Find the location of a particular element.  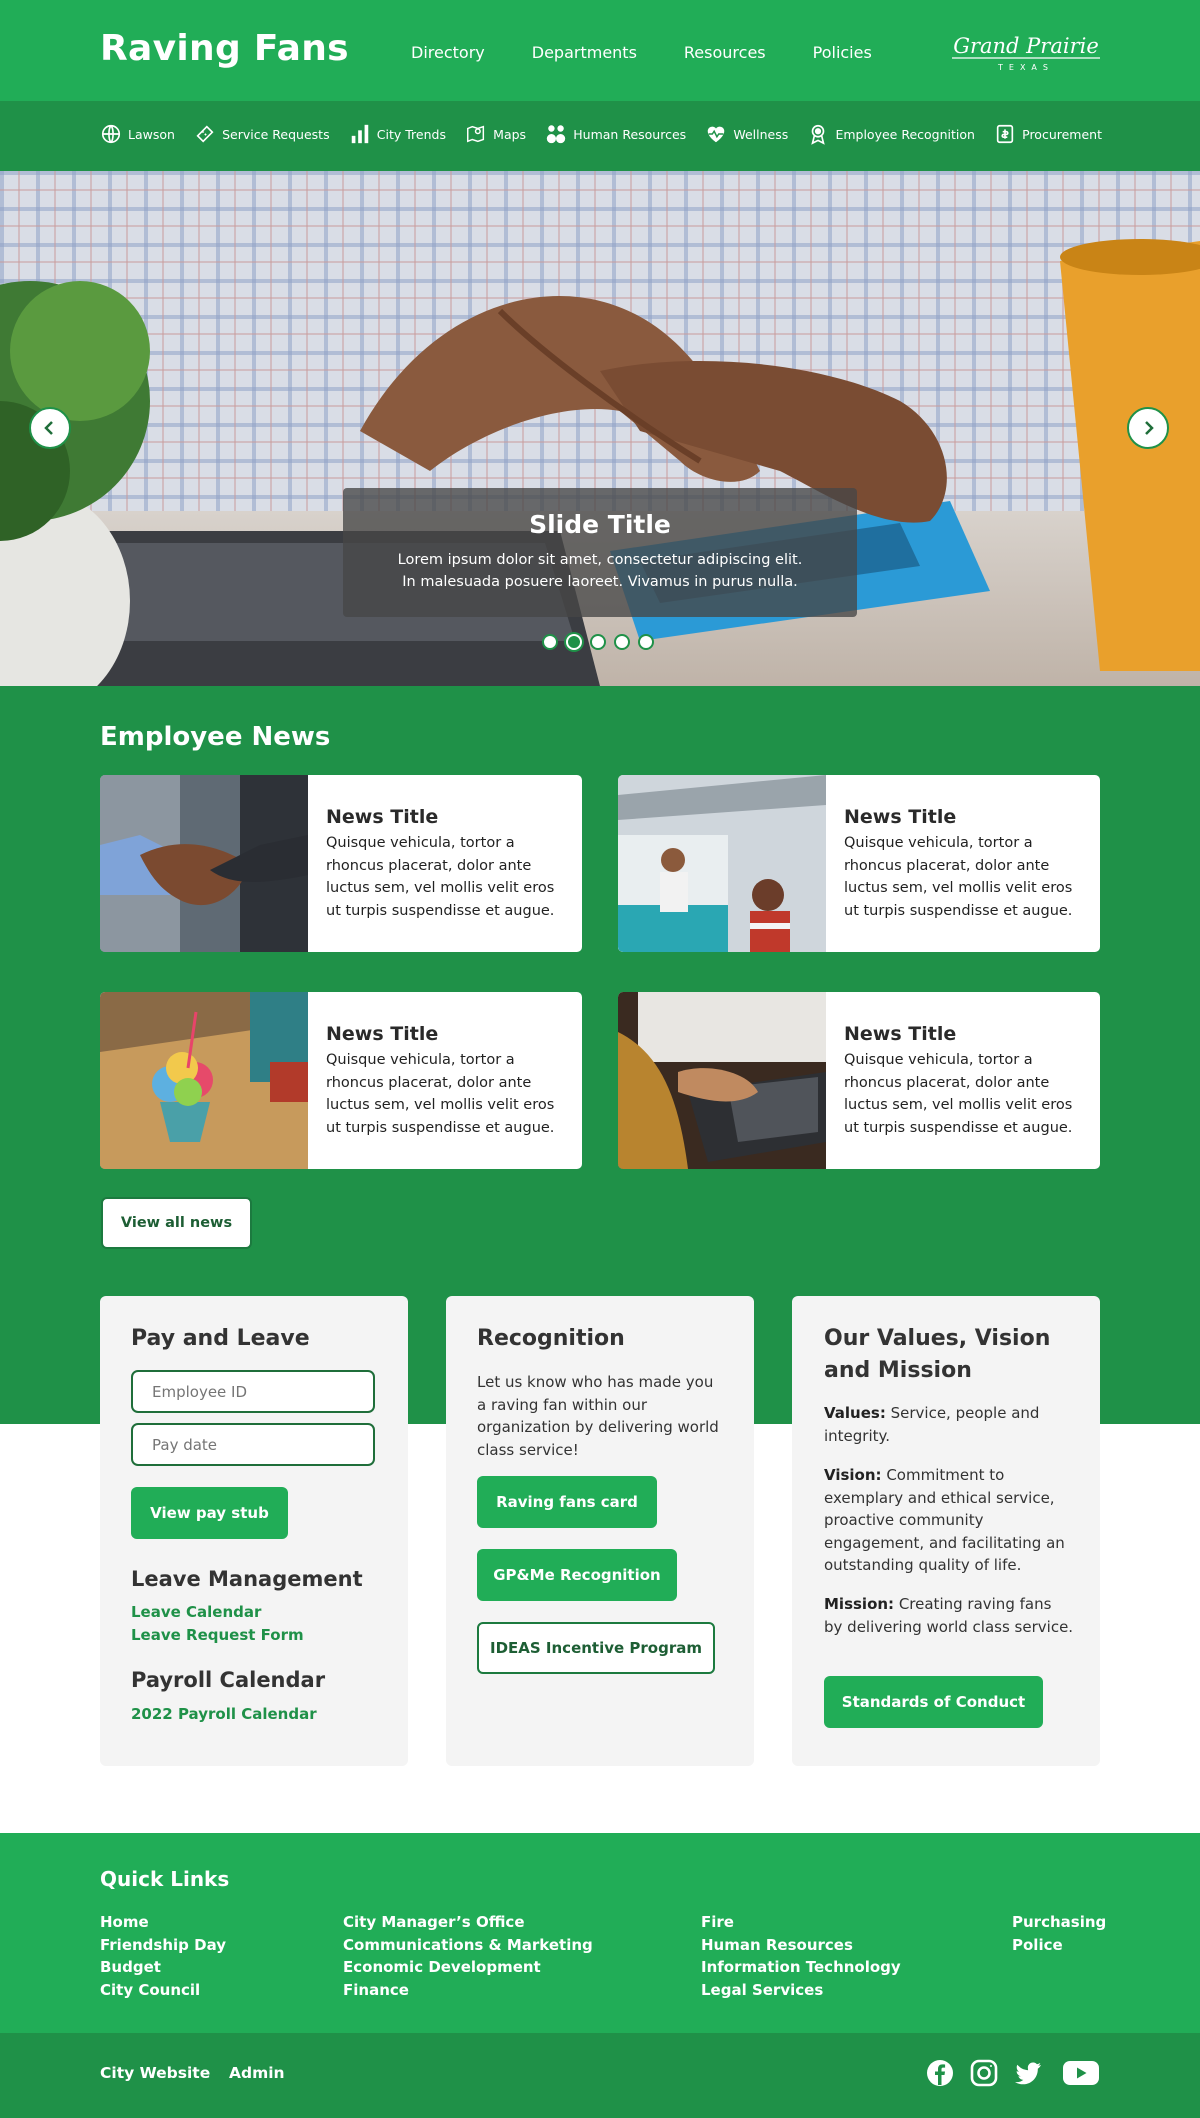

main-nav: Directory Departments Resources Policies is located at coordinates (641, 52).